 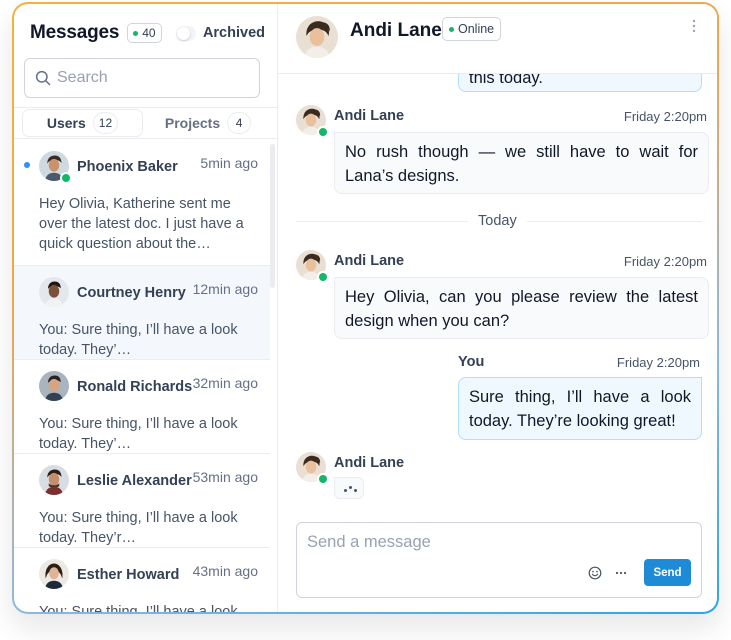 I want to click on conversation-name: Leslie Alexander, so click(x=134, y=481).